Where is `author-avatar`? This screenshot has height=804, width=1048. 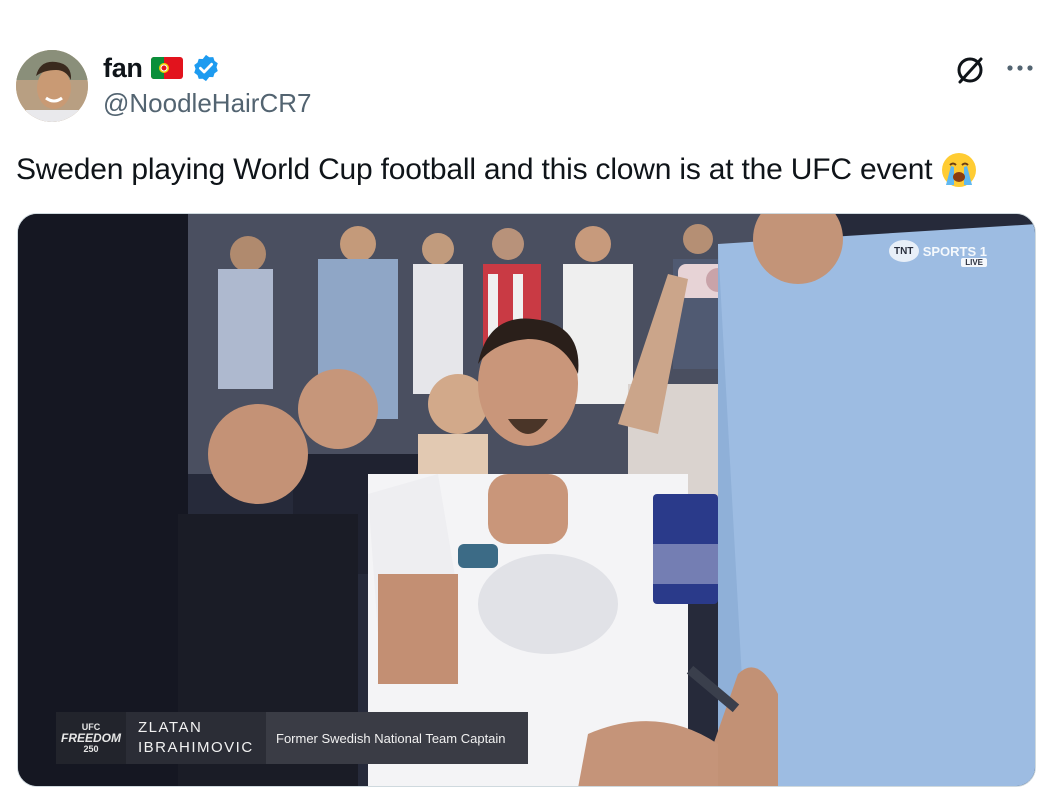
author-avatar is located at coordinates (52, 86).